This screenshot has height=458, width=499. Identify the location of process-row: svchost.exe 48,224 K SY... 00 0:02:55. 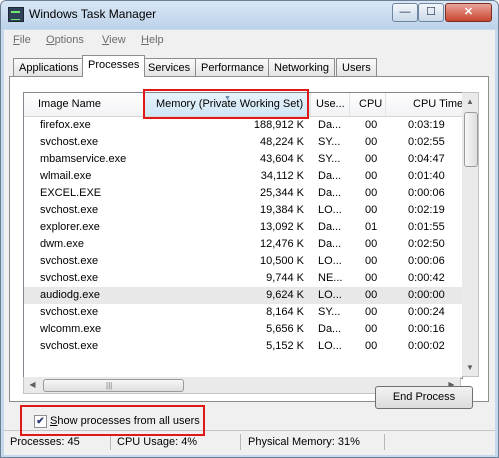
(243, 142).